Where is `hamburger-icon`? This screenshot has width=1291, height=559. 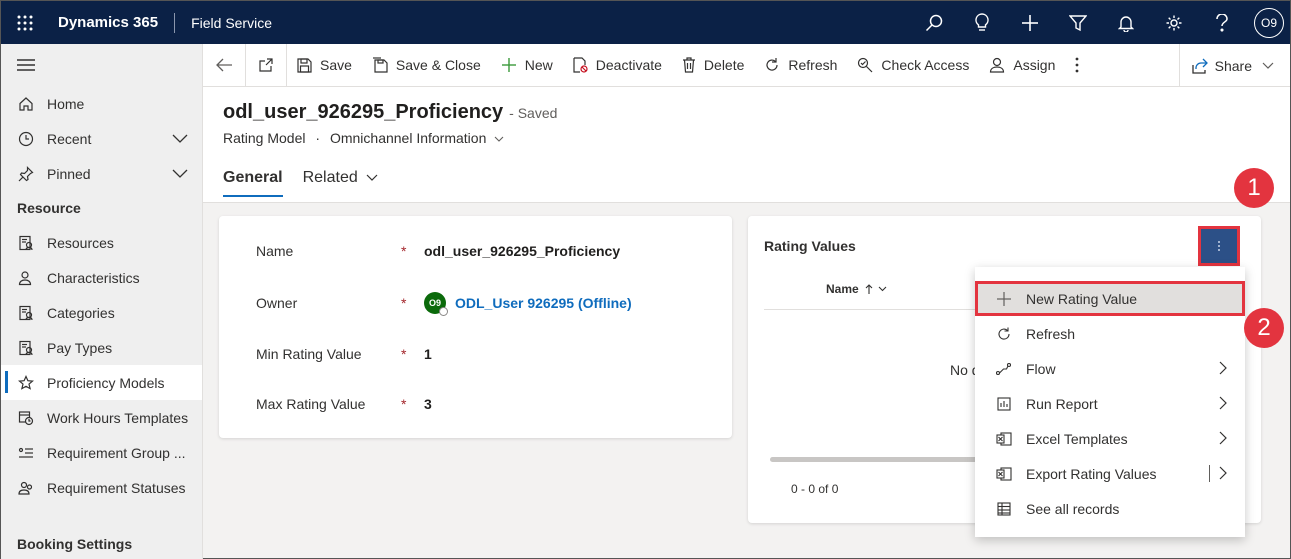 hamburger-icon is located at coordinates (101, 65).